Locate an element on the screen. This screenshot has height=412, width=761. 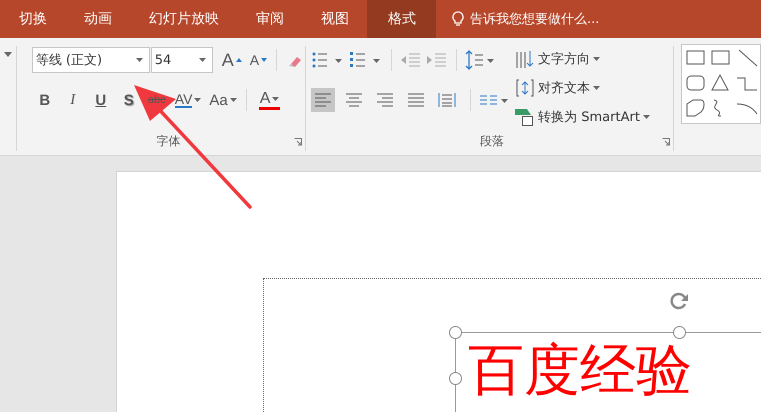
title-text: 百度经验 is located at coordinates (580, 370).